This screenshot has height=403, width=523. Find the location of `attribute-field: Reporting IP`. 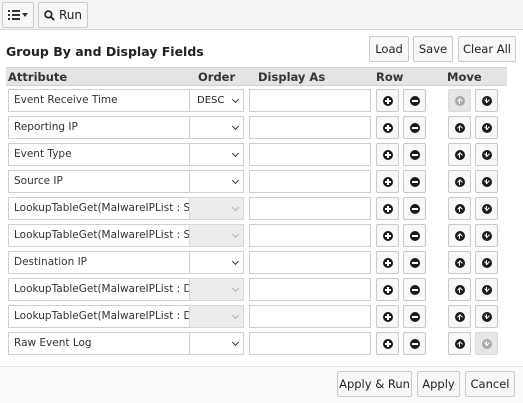

attribute-field: Reporting IP is located at coordinates (99, 127).